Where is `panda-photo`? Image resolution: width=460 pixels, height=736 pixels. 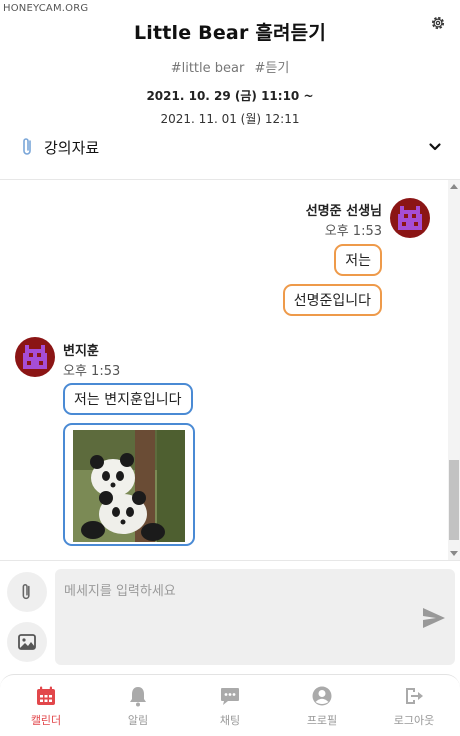 panda-photo is located at coordinates (129, 486).